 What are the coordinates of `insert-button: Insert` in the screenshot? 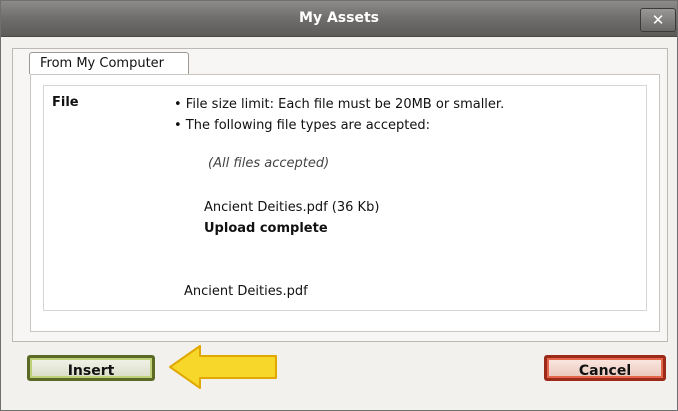 It's located at (91, 368).